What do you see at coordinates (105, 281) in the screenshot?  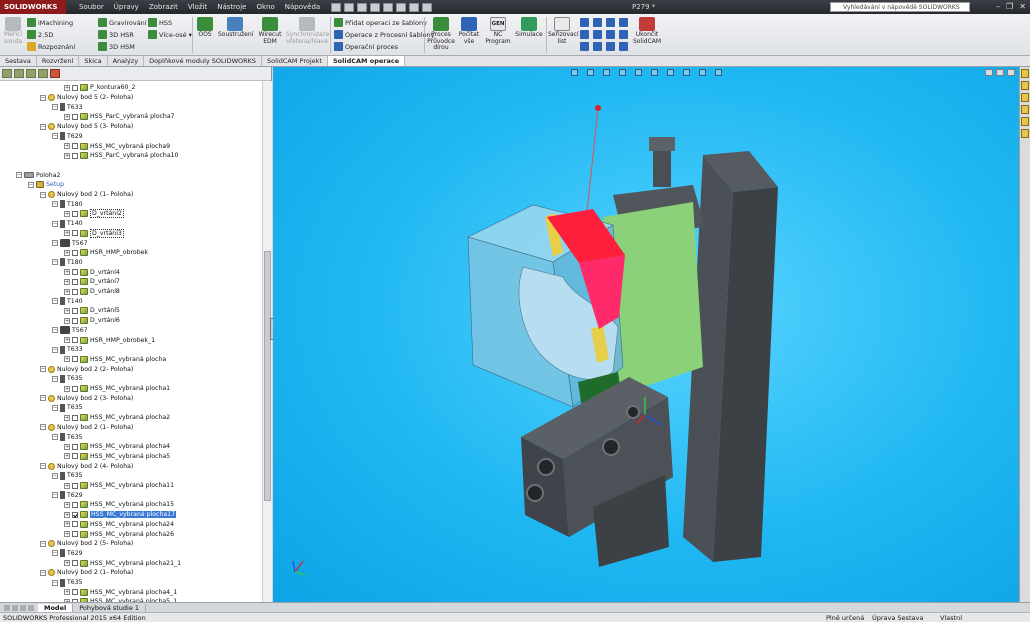 I see `tree-row-label: D_vrtání7` at bounding box center [105, 281].